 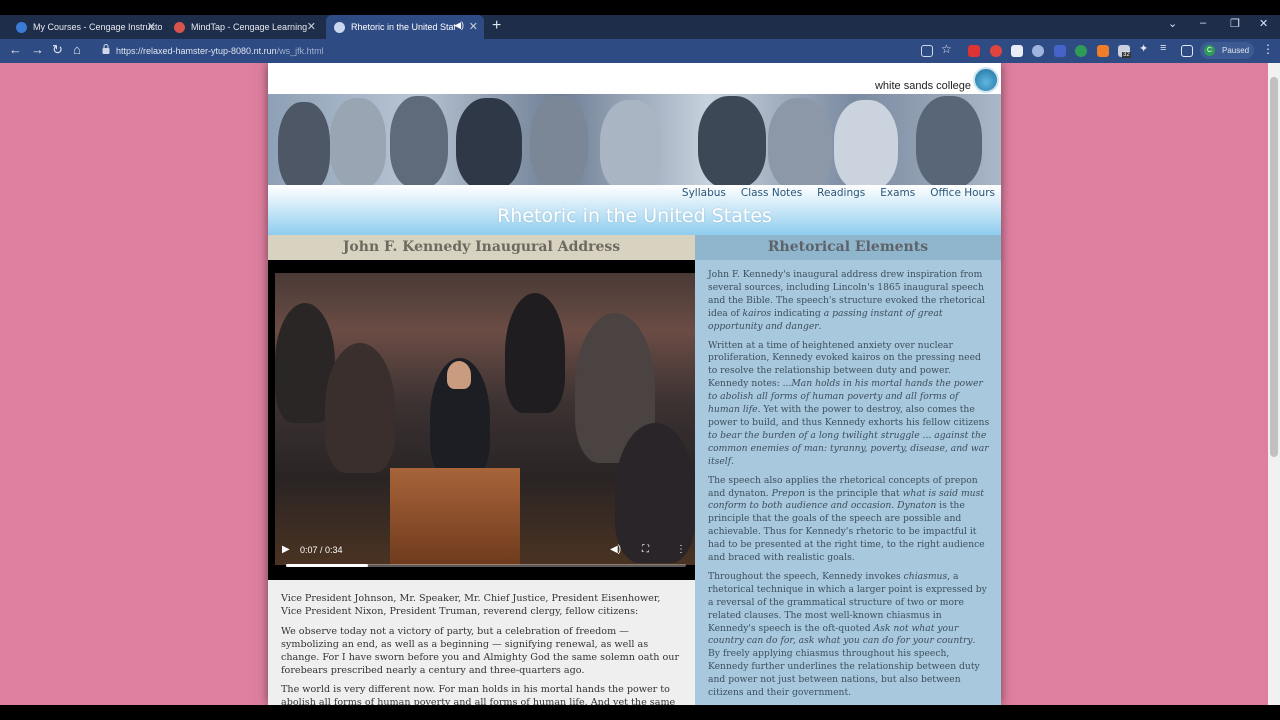 I want to click on extension-badge-icon, so click(x=996, y=51).